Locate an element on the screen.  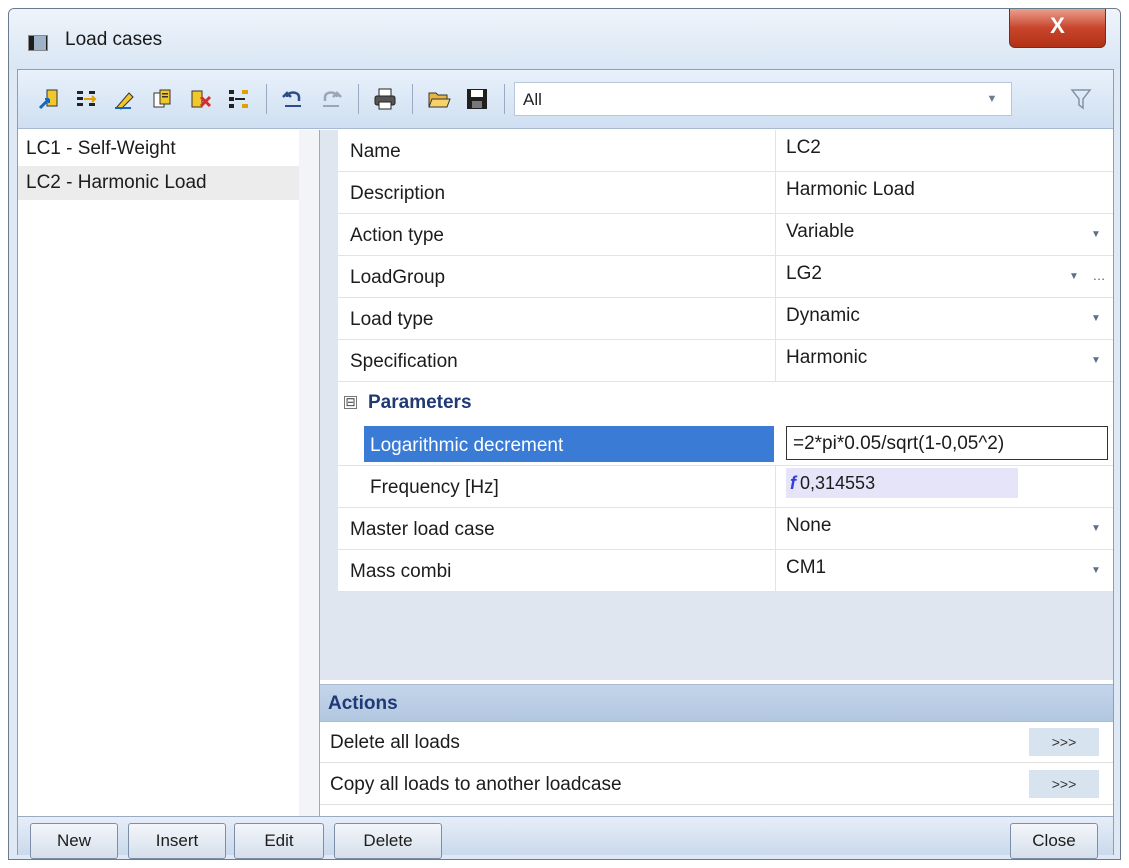
property-value: Harmonic Load is located at coordinates (850, 190).